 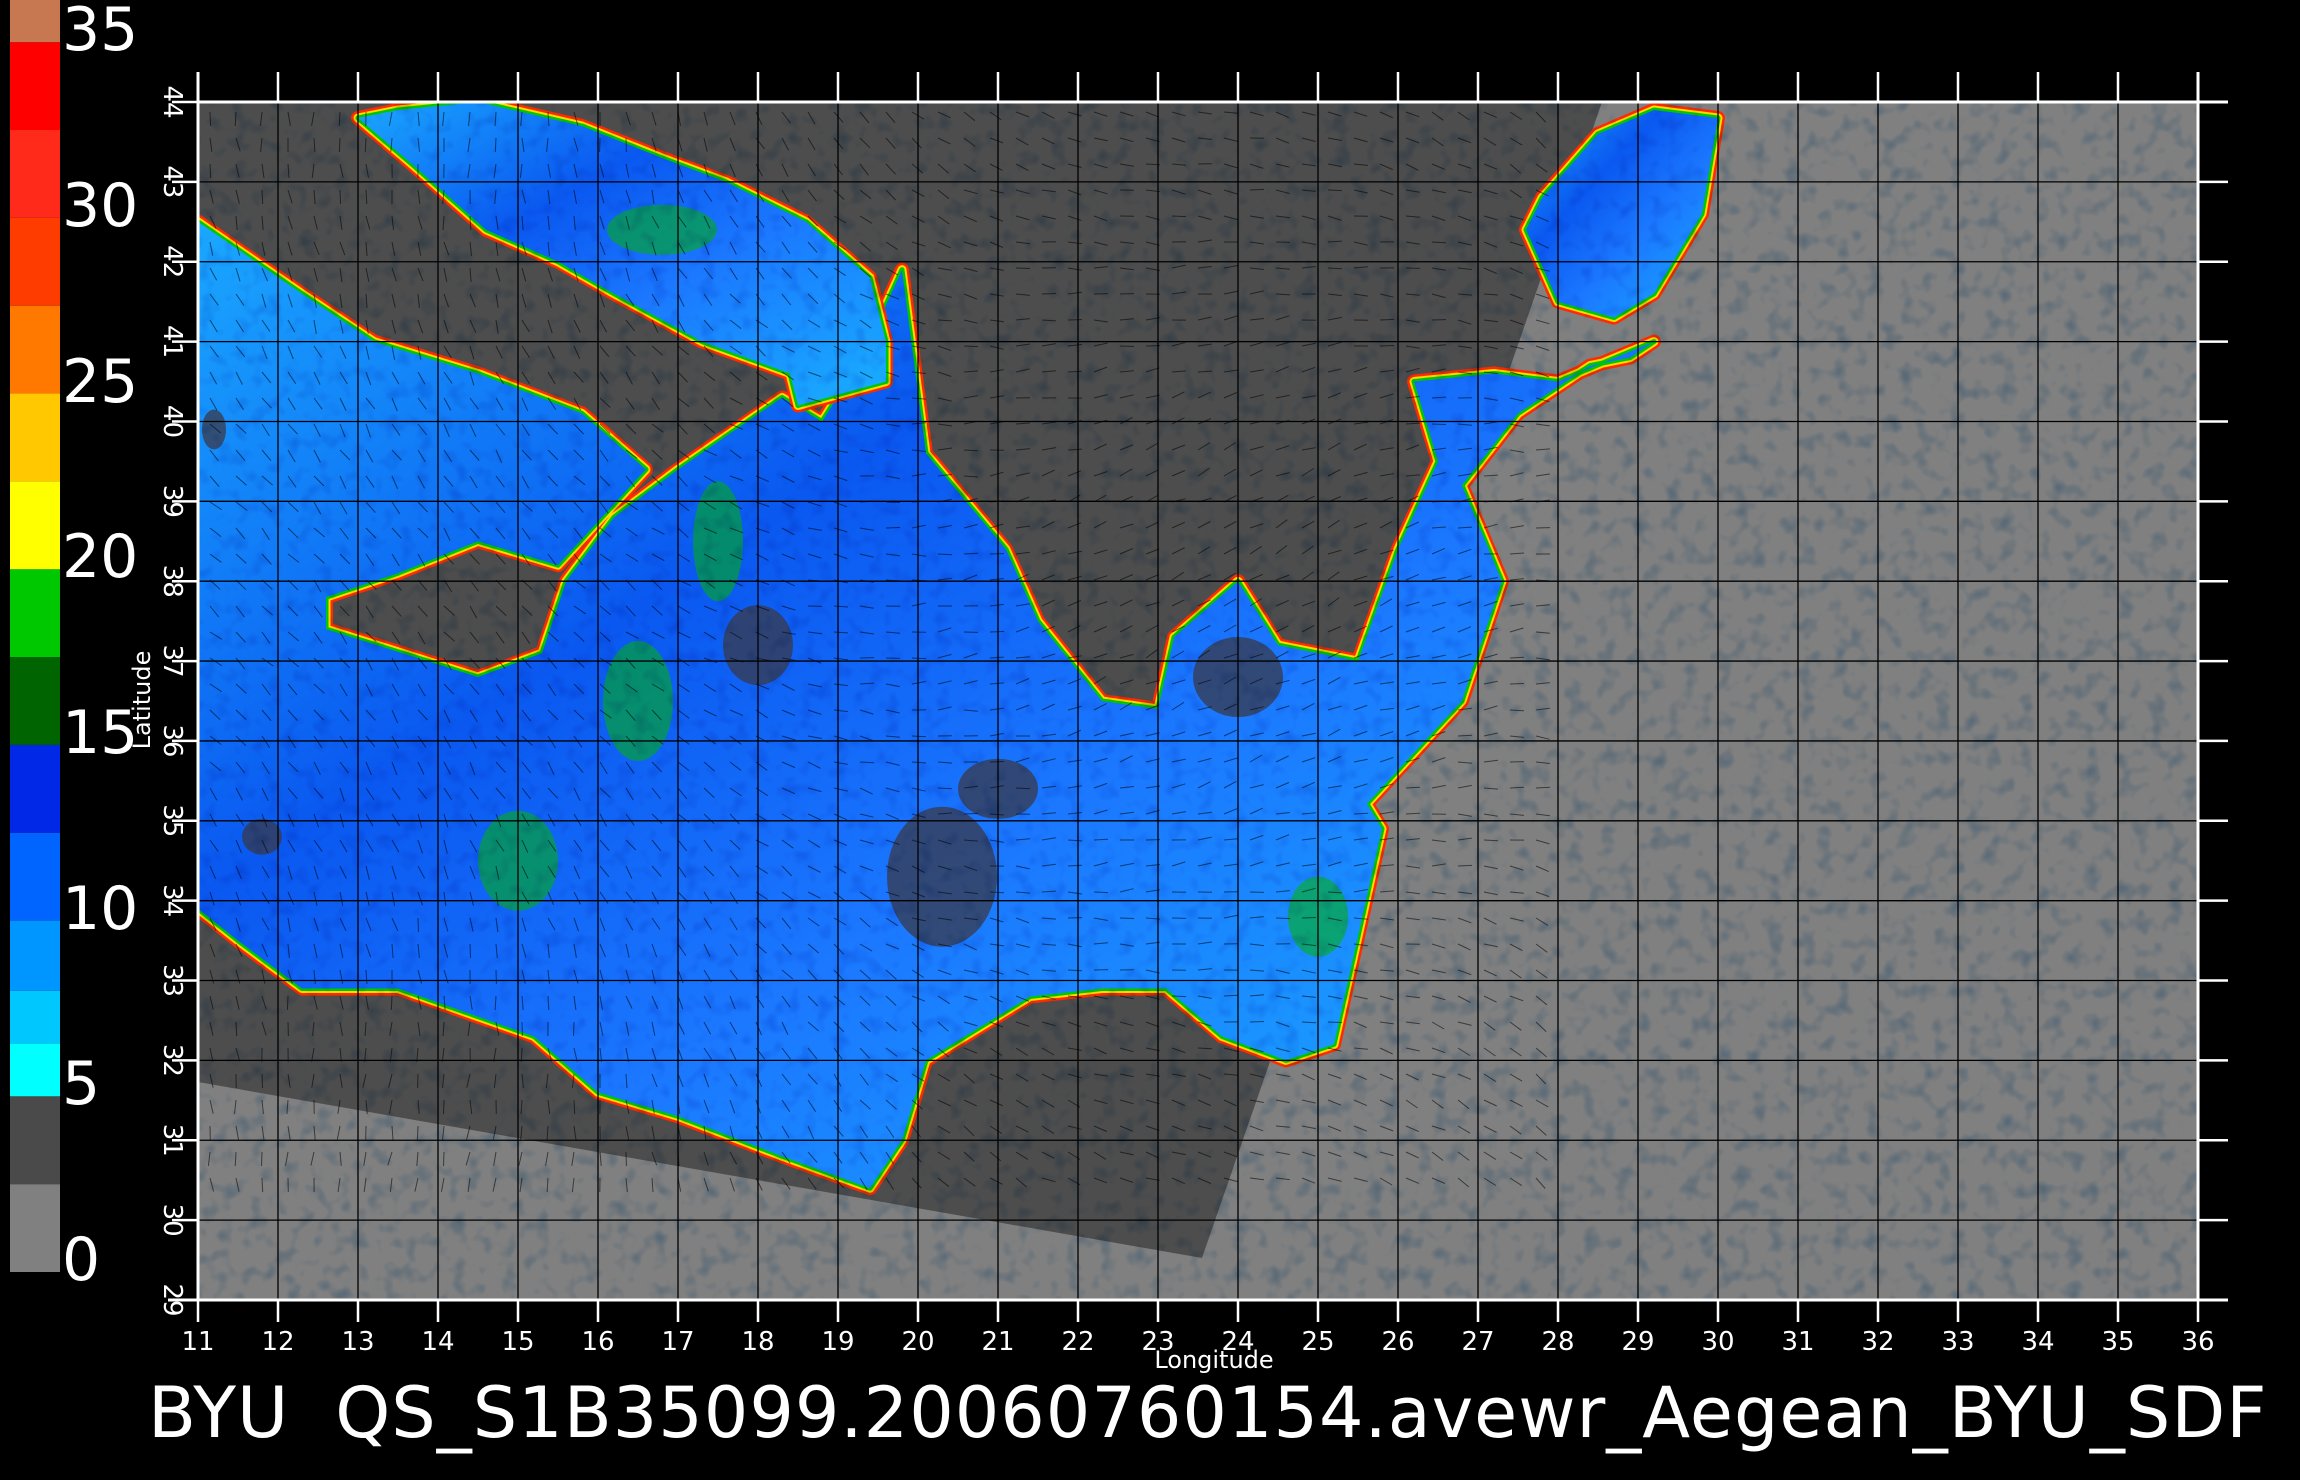 What do you see at coordinates (172, 700) in the screenshot?
I see `latitude-tick-labels: 29 30 31 32 33 34 35 36 37 38 39 40 41 42 43 44` at bounding box center [172, 700].